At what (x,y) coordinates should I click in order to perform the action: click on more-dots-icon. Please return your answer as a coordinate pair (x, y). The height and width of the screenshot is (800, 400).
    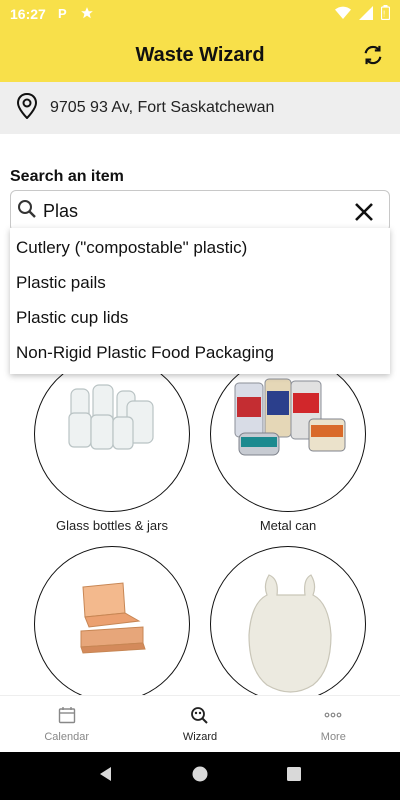
    Looking at the image, I should click on (333, 716).